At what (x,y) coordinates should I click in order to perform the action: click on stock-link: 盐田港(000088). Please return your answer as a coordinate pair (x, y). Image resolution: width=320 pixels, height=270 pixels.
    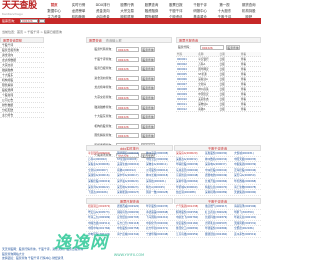
    Looking at the image, I should click on (188, 192).